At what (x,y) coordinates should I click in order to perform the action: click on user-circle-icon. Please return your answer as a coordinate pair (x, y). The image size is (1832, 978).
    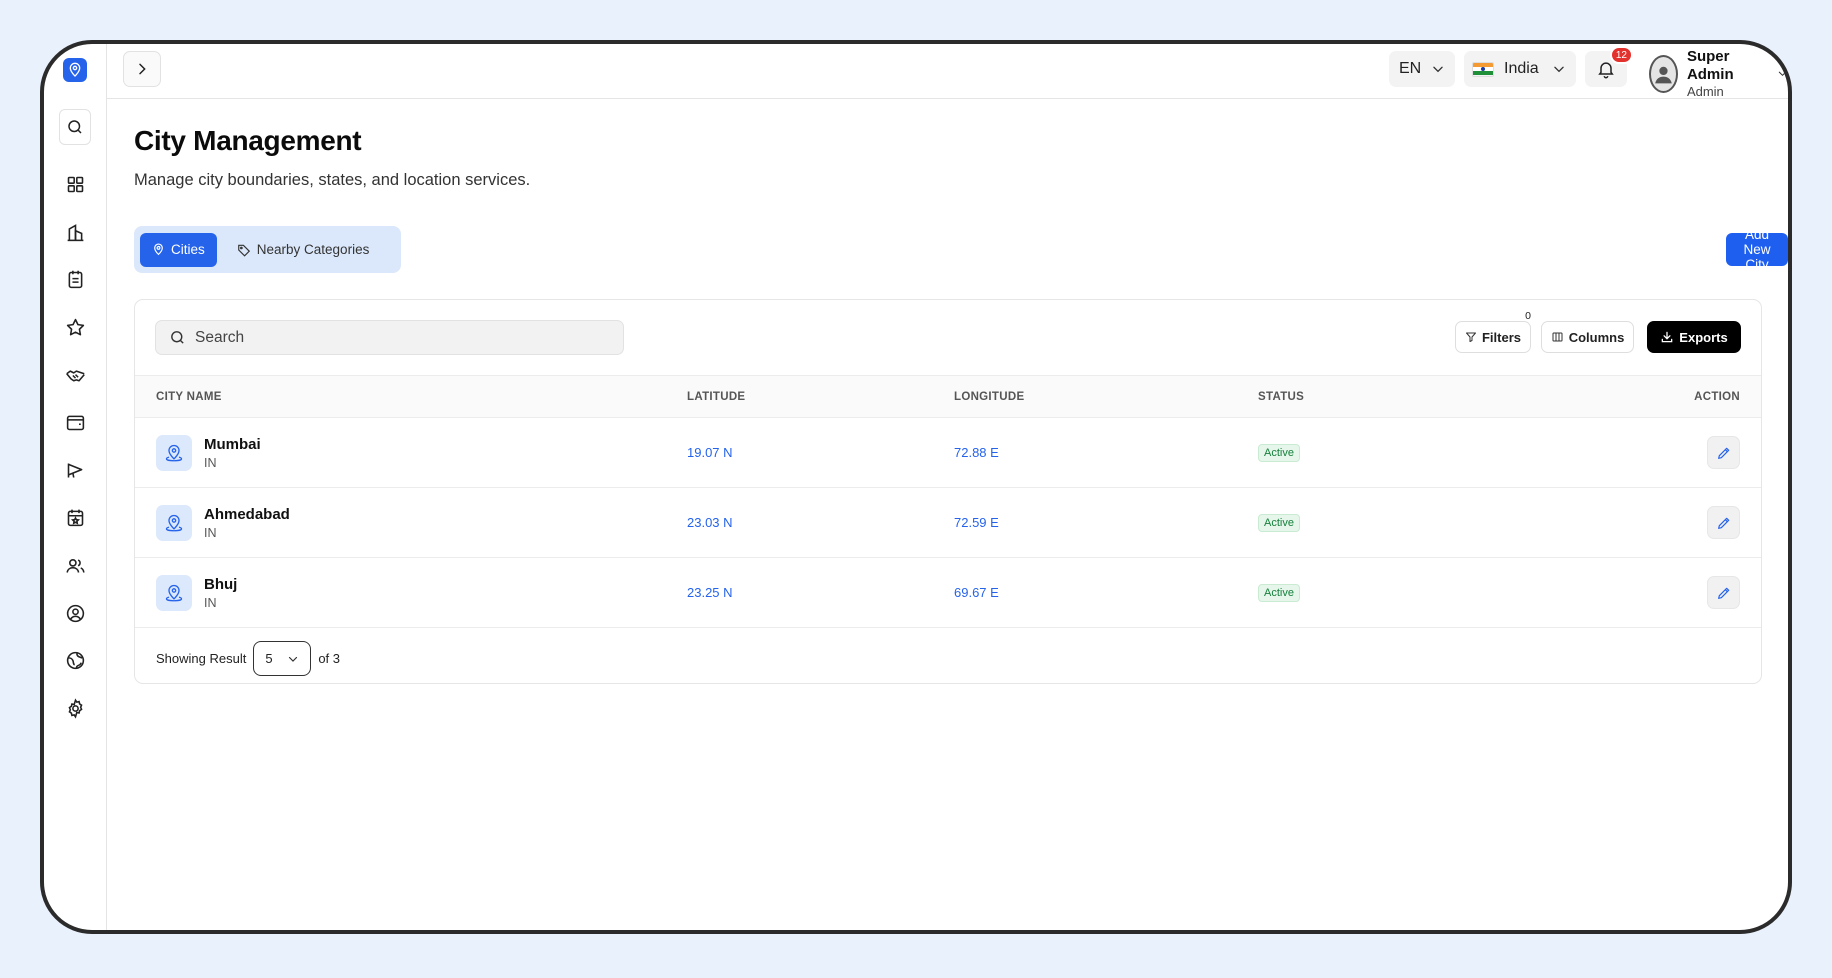
    Looking at the image, I should click on (75, 613).